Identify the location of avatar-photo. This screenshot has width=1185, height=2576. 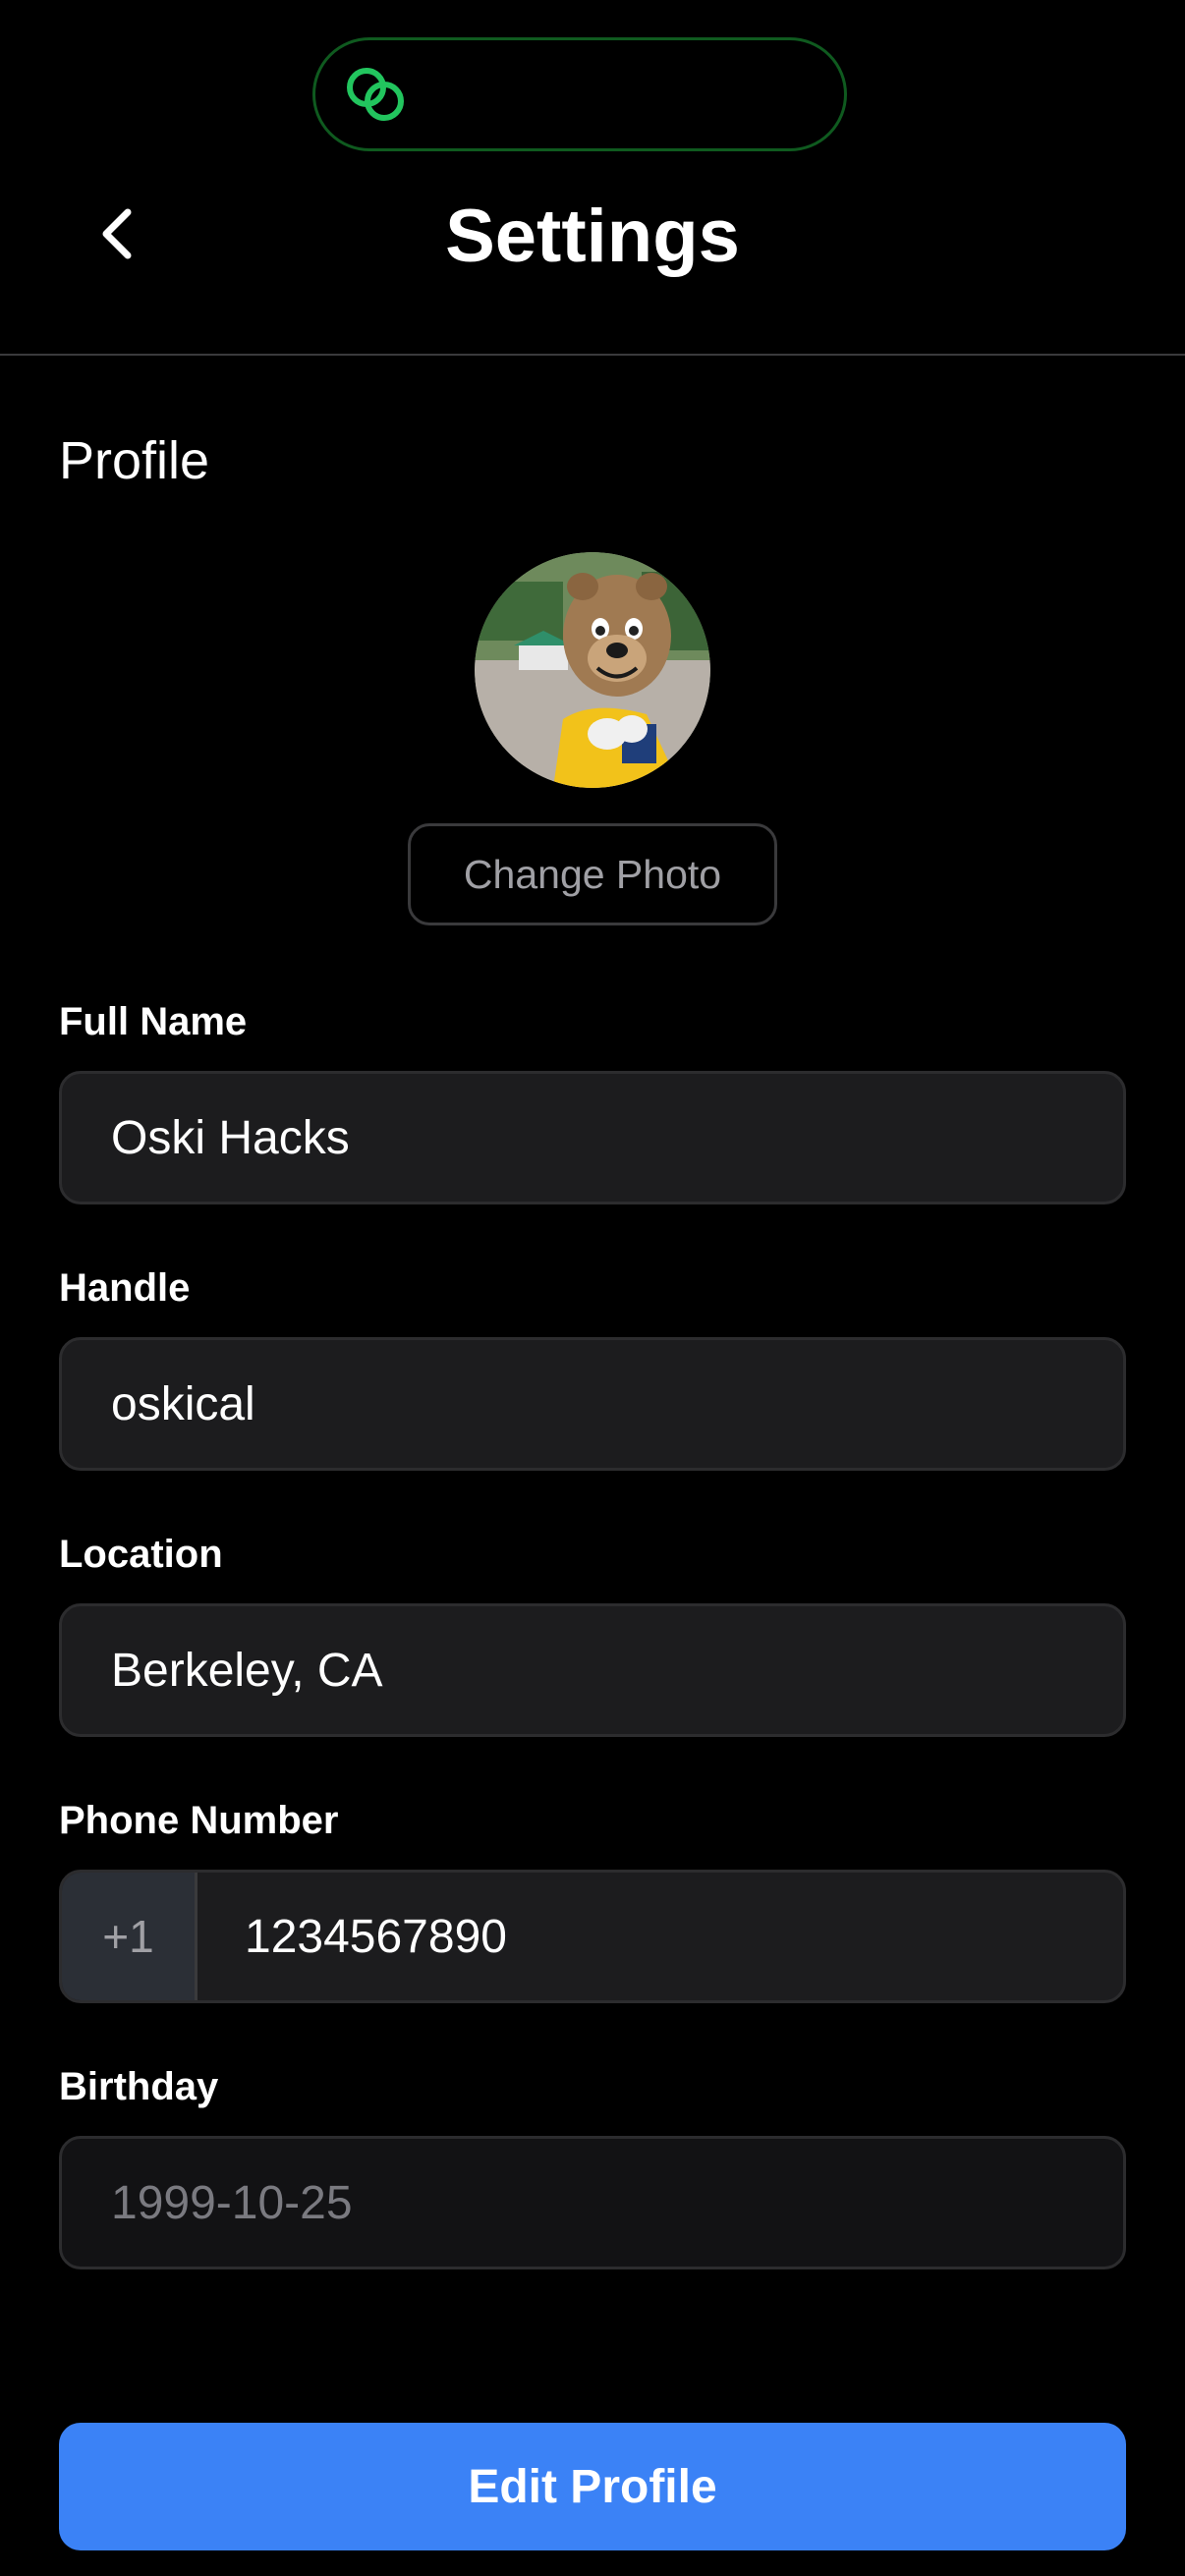
(592, 670).